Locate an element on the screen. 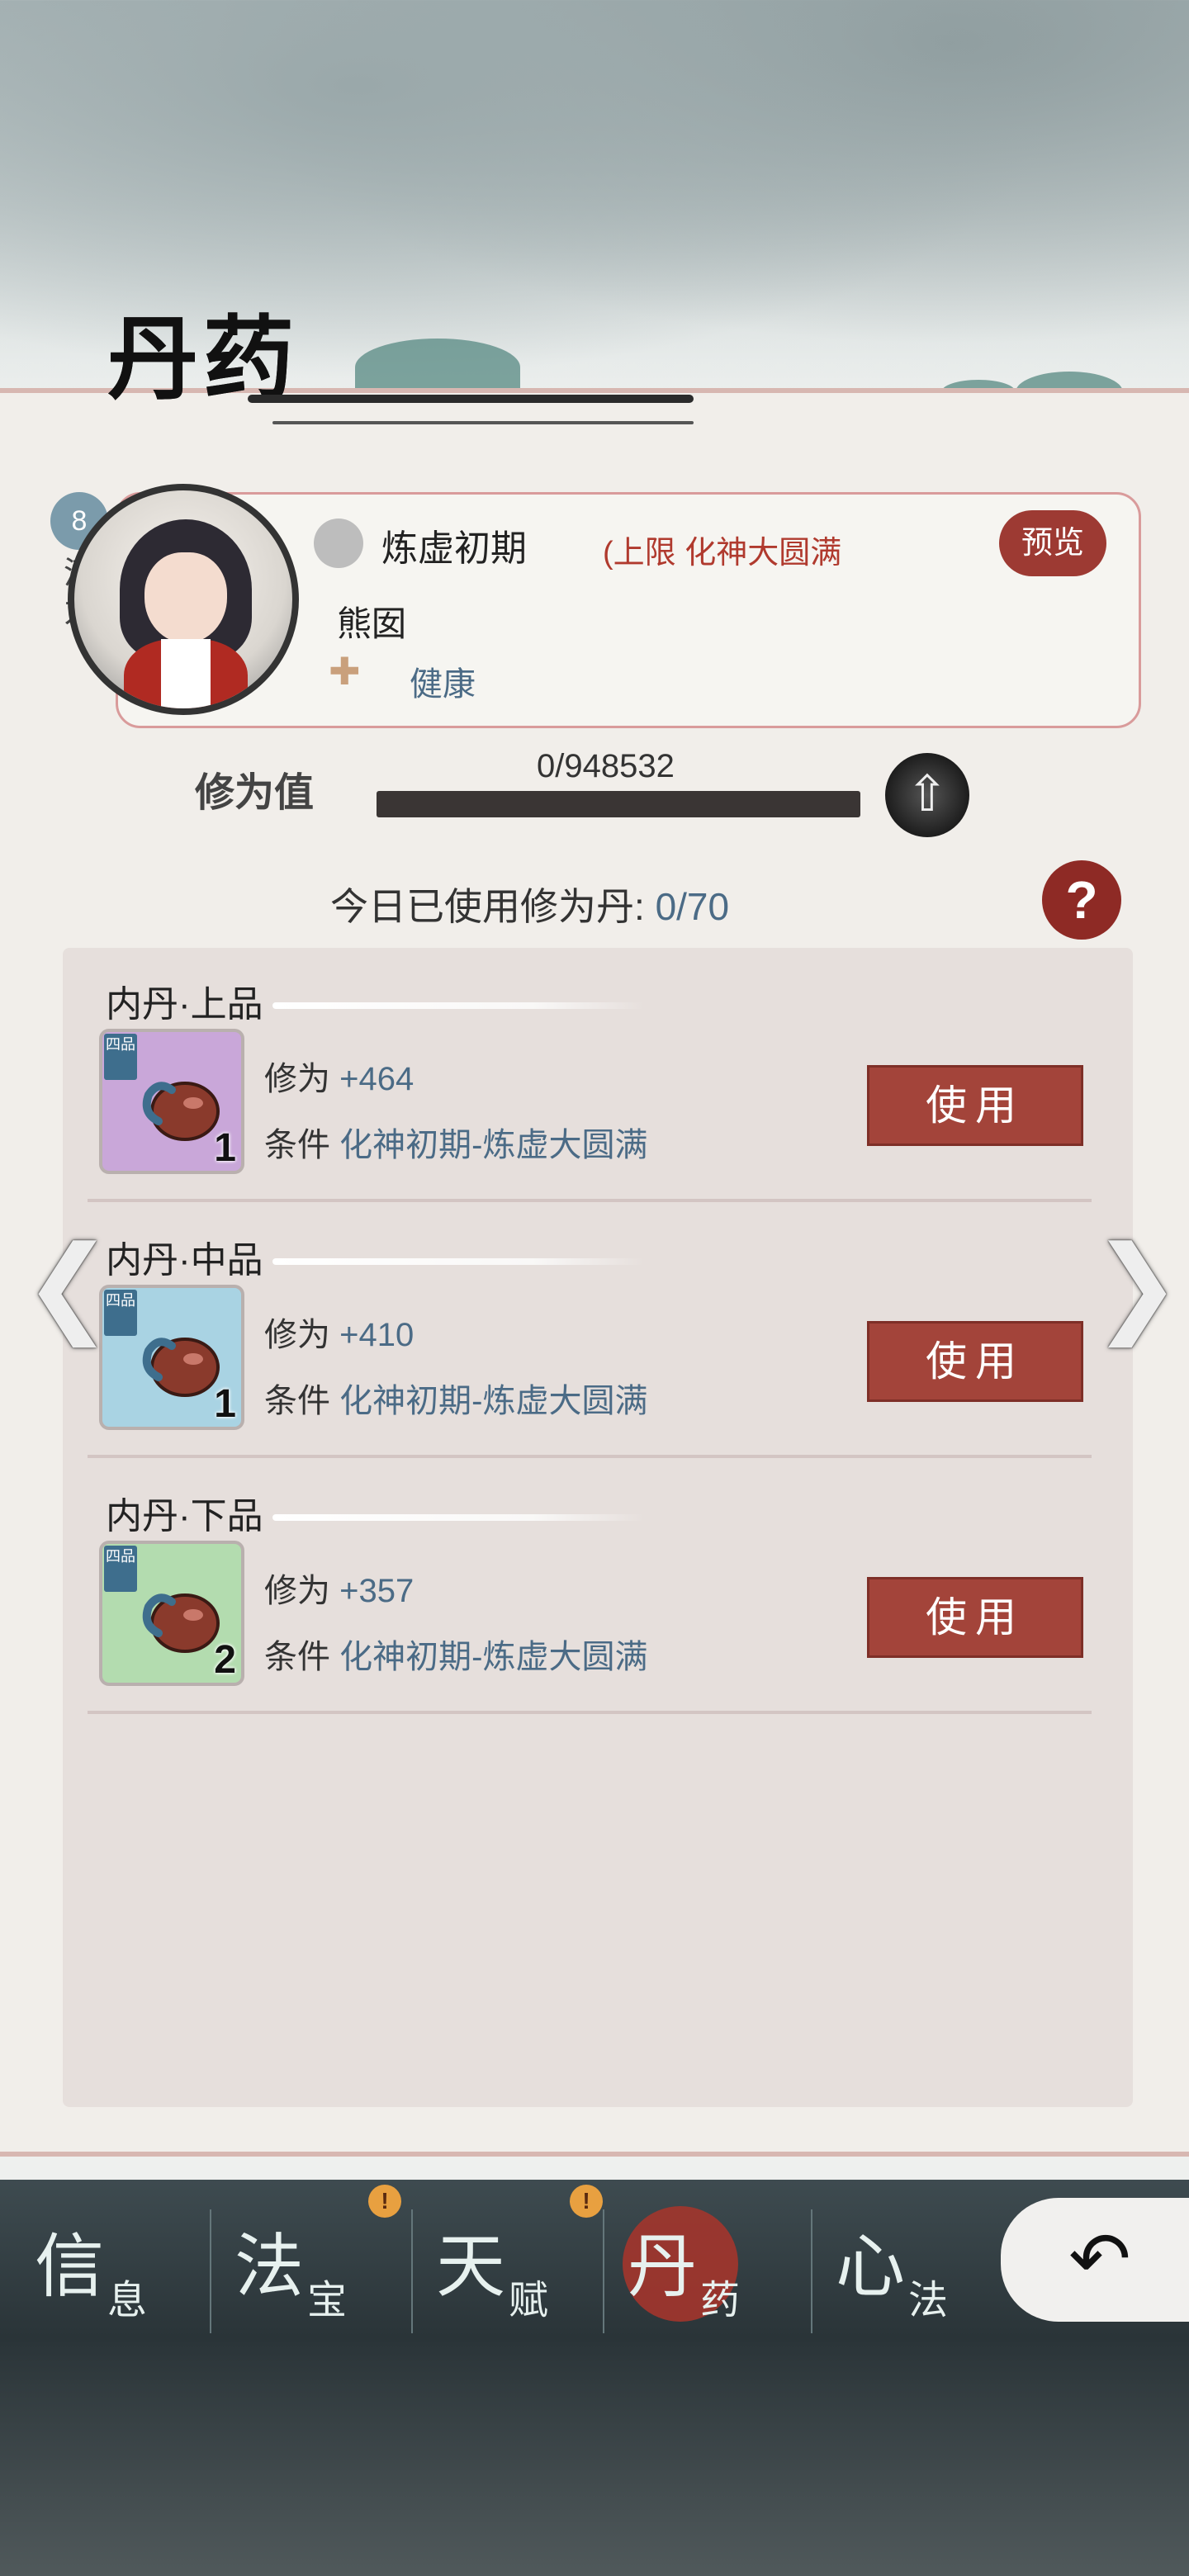 This screenshot has height=2576, width=1189. pill-title: 内丹·中品 is located at coordinates (184, 1260).